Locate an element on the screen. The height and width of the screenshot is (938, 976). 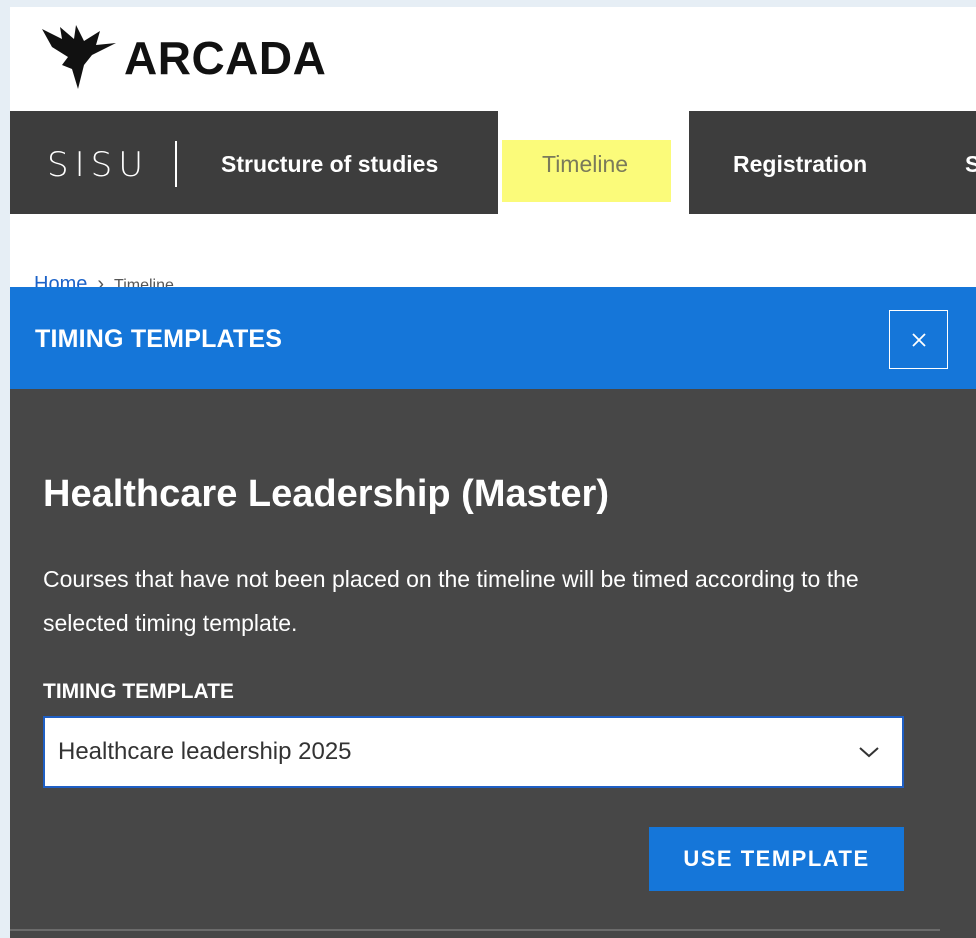
nav-item-structure-of-studies: Structure of studies is located at coordinates (329, 164).